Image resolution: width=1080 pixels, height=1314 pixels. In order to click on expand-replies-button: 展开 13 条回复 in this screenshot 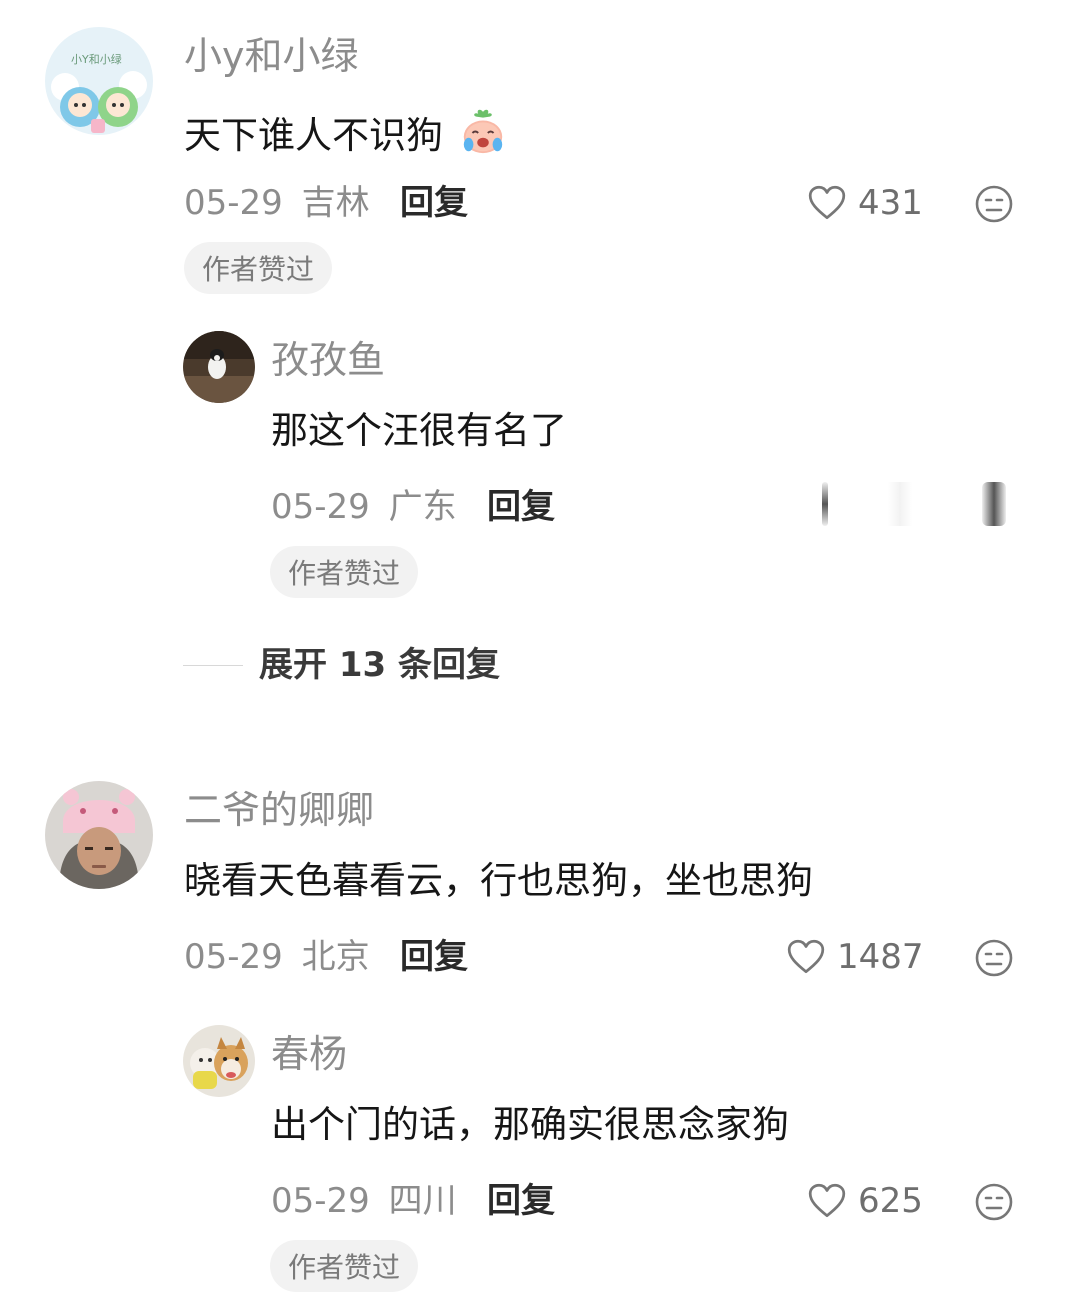, I will do `click(379, 665)`.